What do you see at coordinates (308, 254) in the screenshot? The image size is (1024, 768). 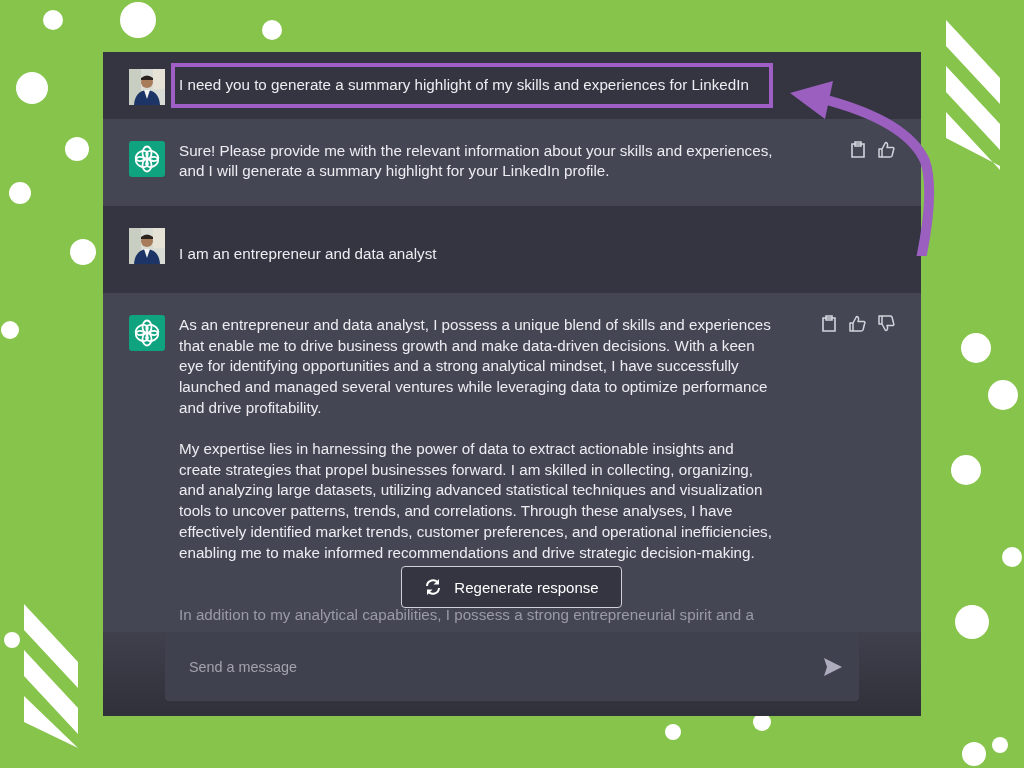 I see `message-text: I am an entrepreneur and data analyst` at bounding box center [308, 254].